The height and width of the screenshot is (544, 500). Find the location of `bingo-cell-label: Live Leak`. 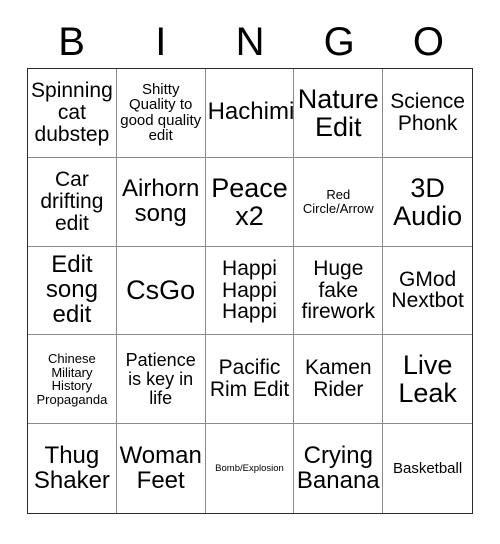

bingo-cell-label: Live Leak is located at coordinates (427, 379).